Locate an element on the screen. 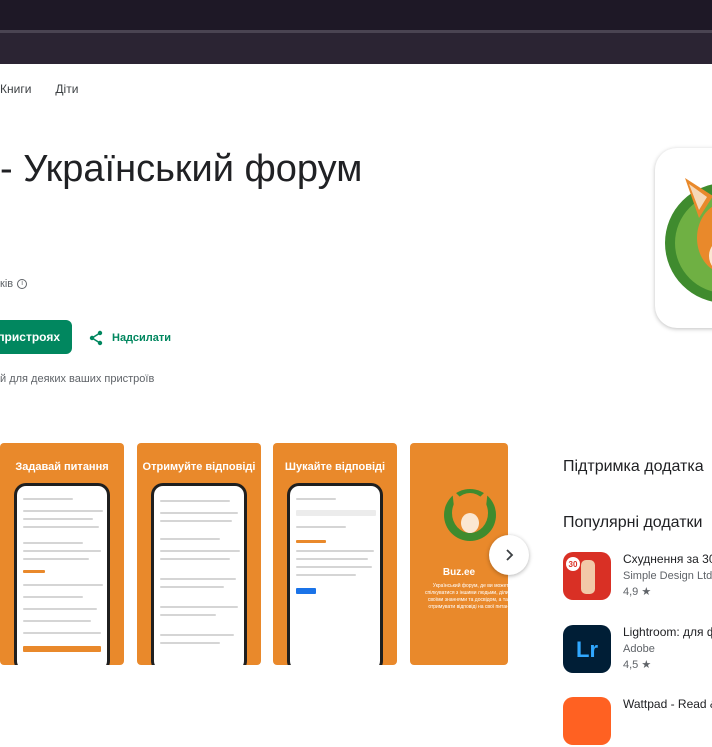 The image size is (712, 747). app-rating: 4,9 ★ is located at coordinates (637, 592).